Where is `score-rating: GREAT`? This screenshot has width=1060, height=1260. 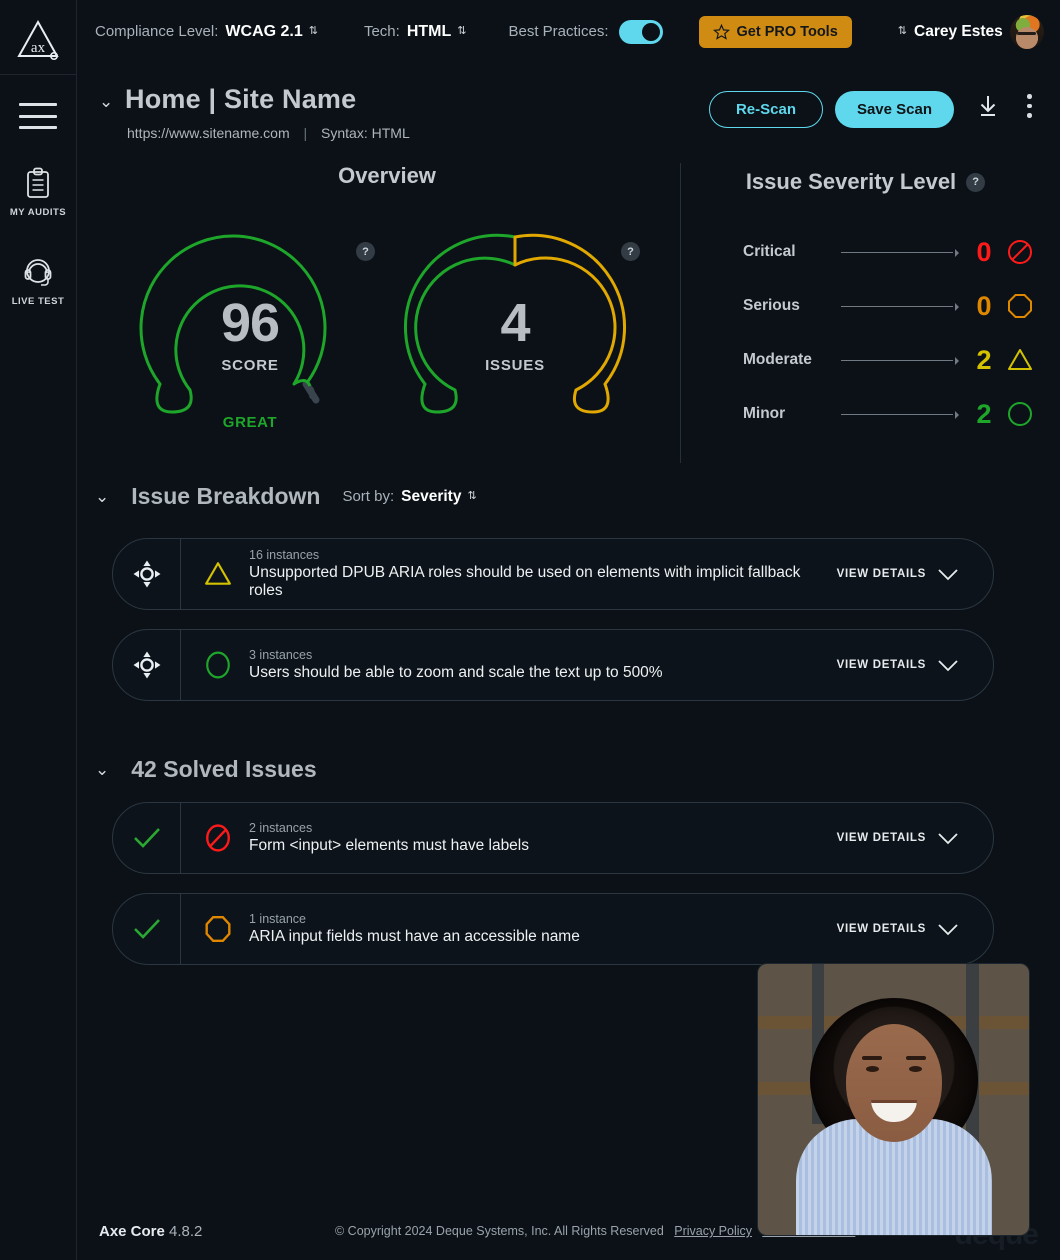
score-rating: GREAT is located at coordinates (250, 422).